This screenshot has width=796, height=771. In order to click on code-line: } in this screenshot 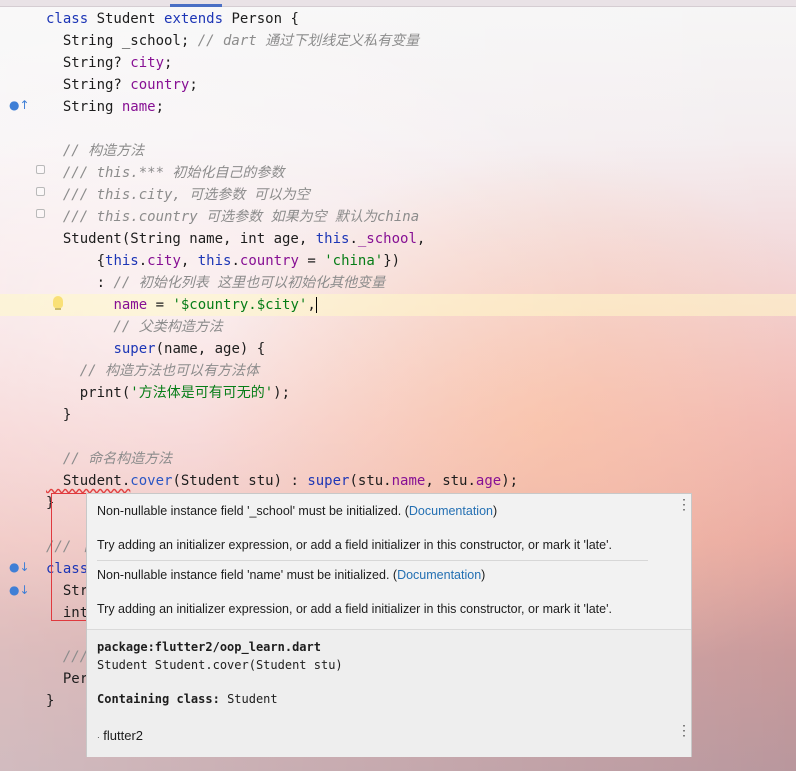, I will do `click(398, 415)`.